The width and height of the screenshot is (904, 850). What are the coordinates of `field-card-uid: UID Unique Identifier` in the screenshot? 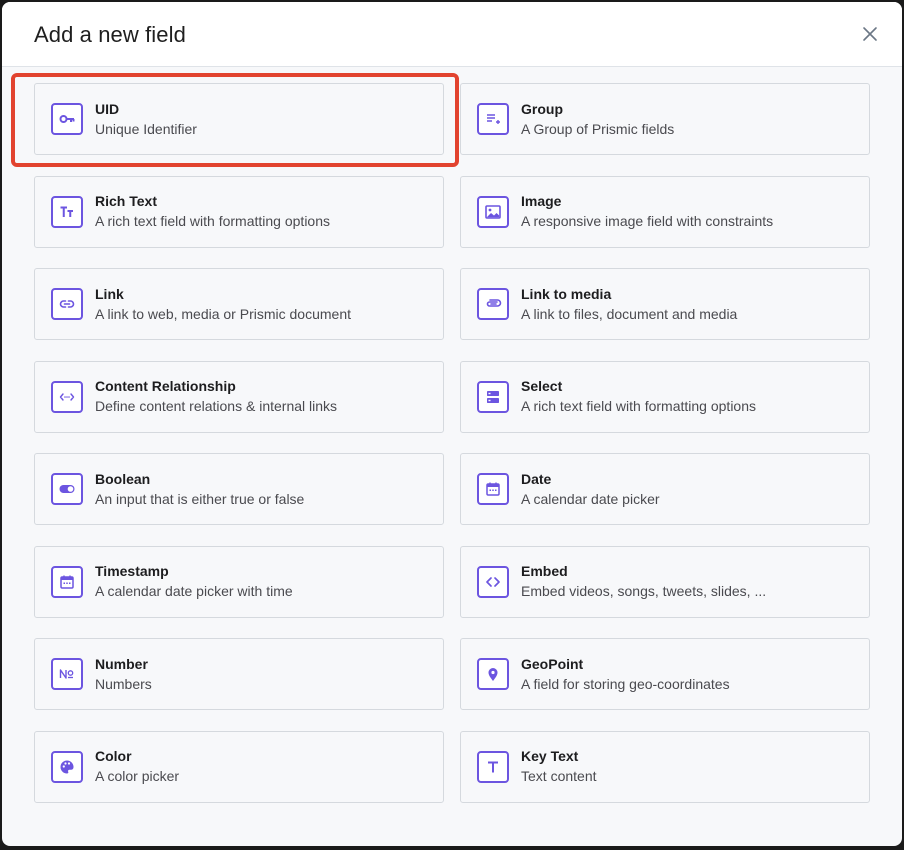 It's located at (235, 120).